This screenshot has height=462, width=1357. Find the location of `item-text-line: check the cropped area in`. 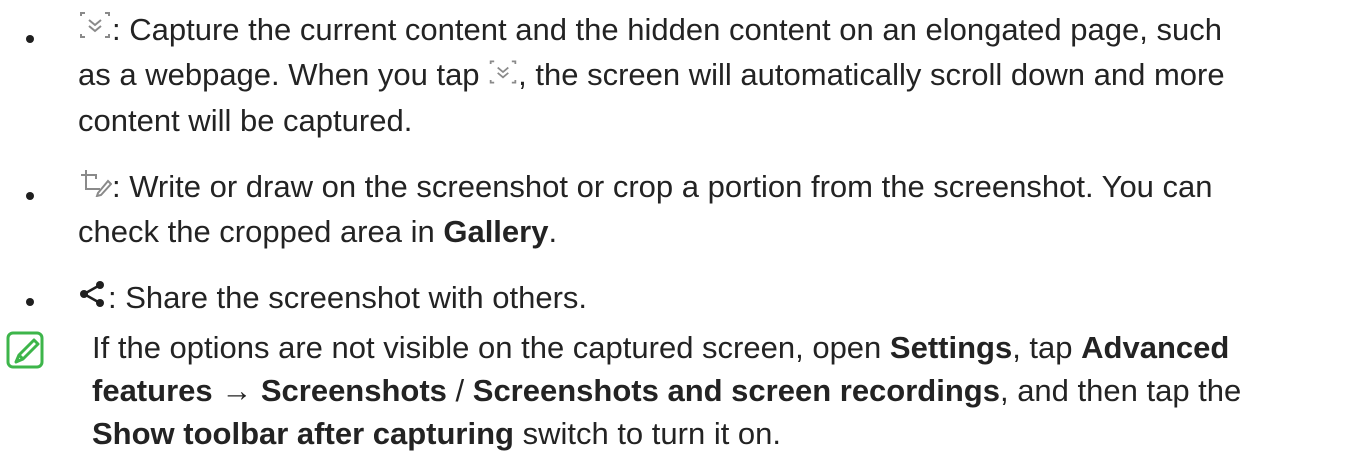

item-text-line: check the cropped area in is located at coordinates (261, 232).